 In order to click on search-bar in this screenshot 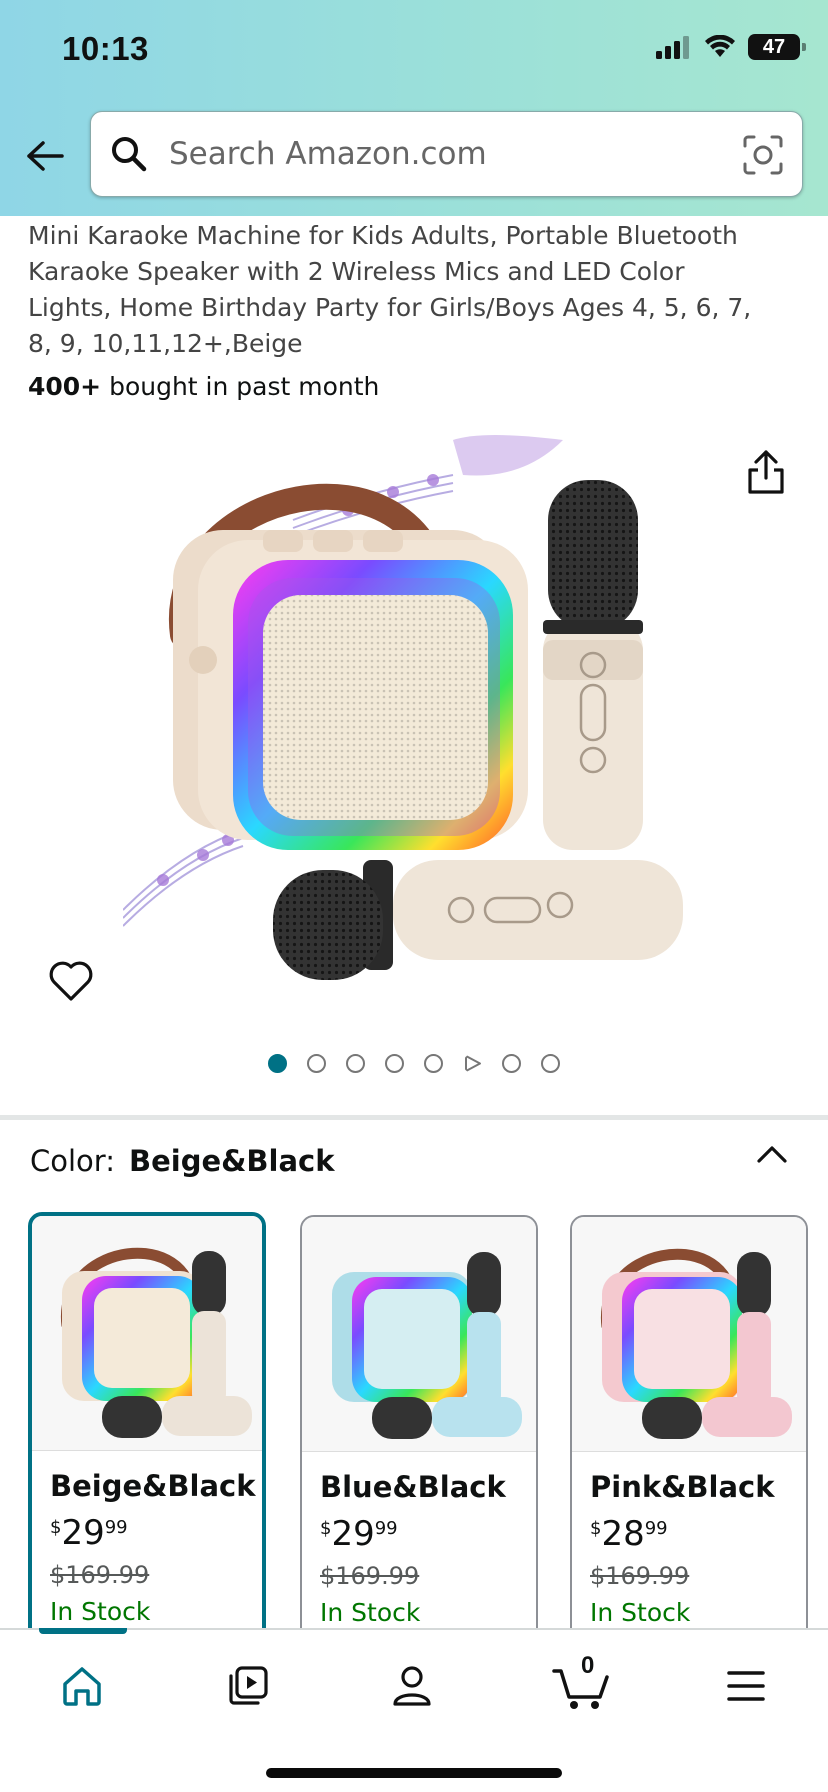, I will do `click(446, 154)`.